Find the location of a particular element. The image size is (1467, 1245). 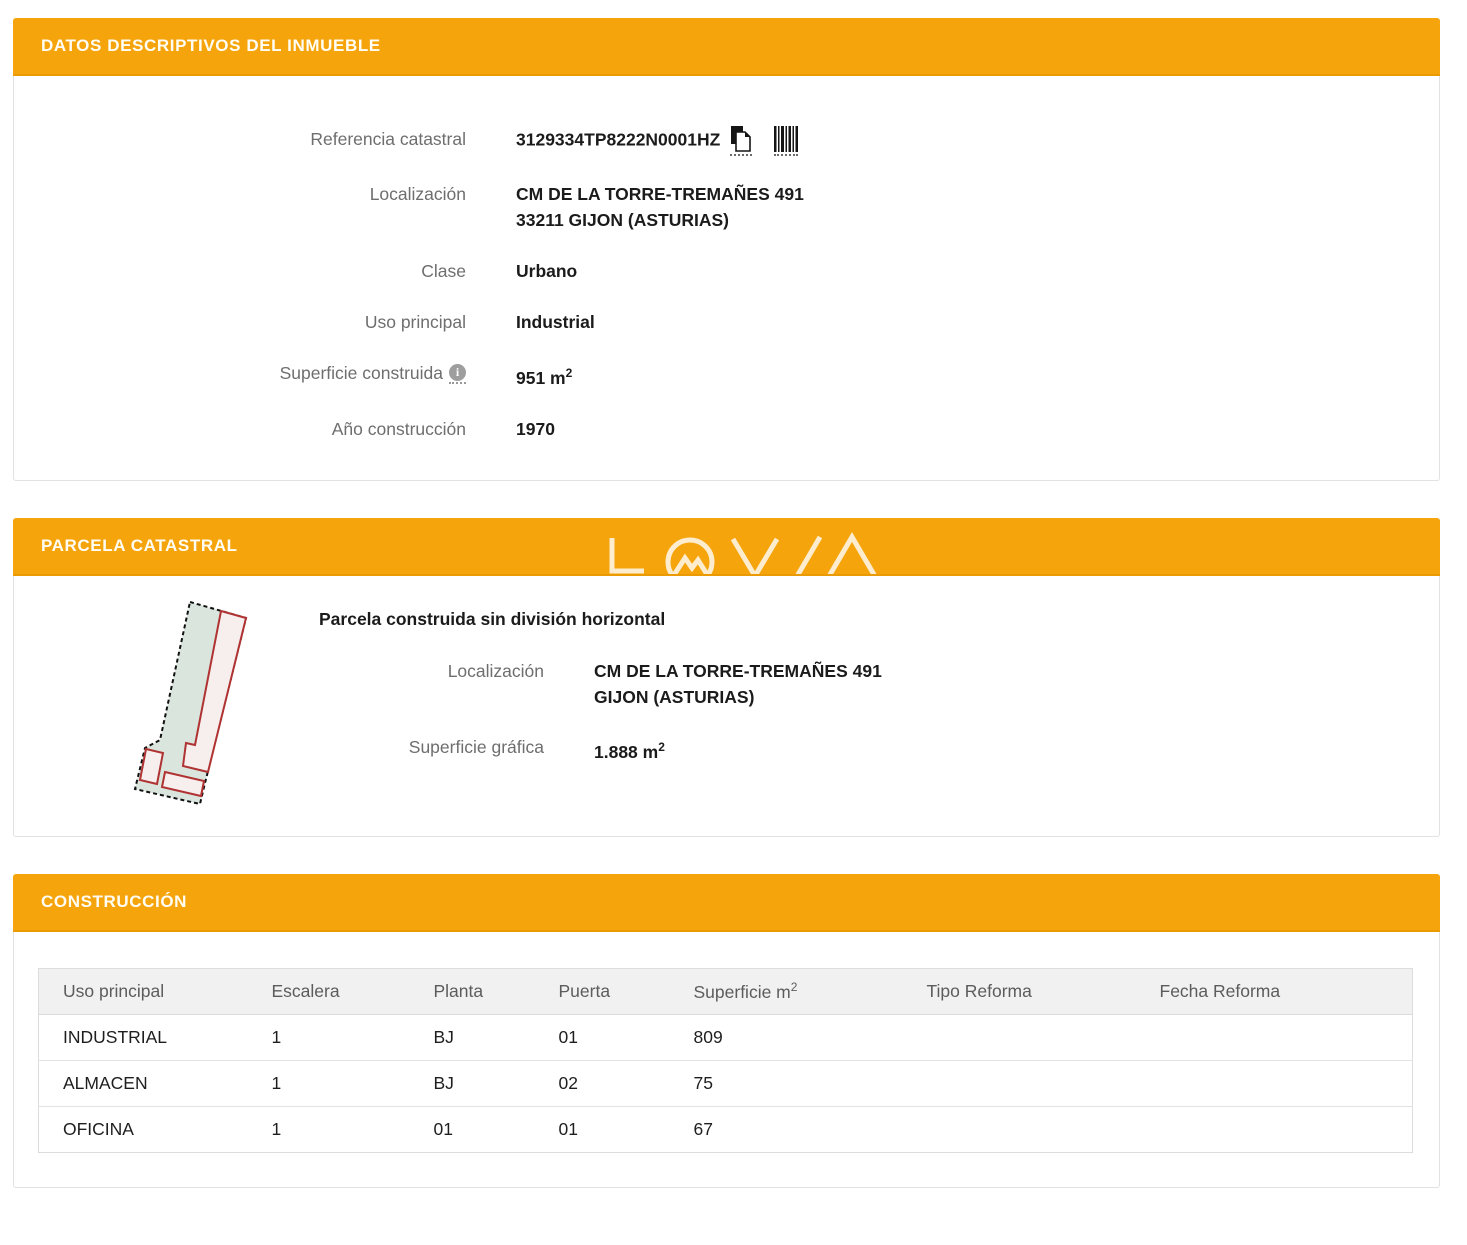

table-row: INDUSTRIAL 1 BJ 01 809 is located at coordinates (725, 1037).